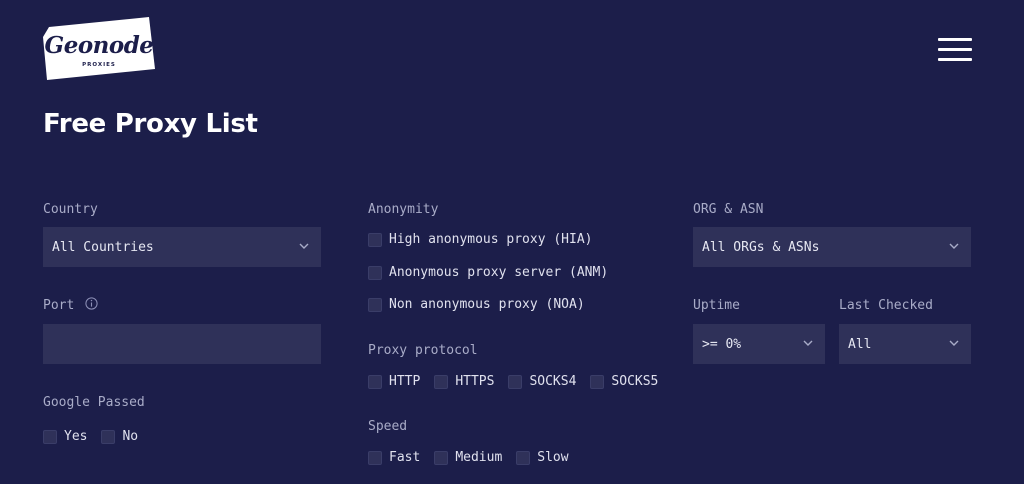 This screenshot has width=1024, height=484. What do you see at coordinates (499, 272) in the screenshot?
I see `checkbox-label: Anonymous proxy server (ANM)` at bounding box center [499, 272].